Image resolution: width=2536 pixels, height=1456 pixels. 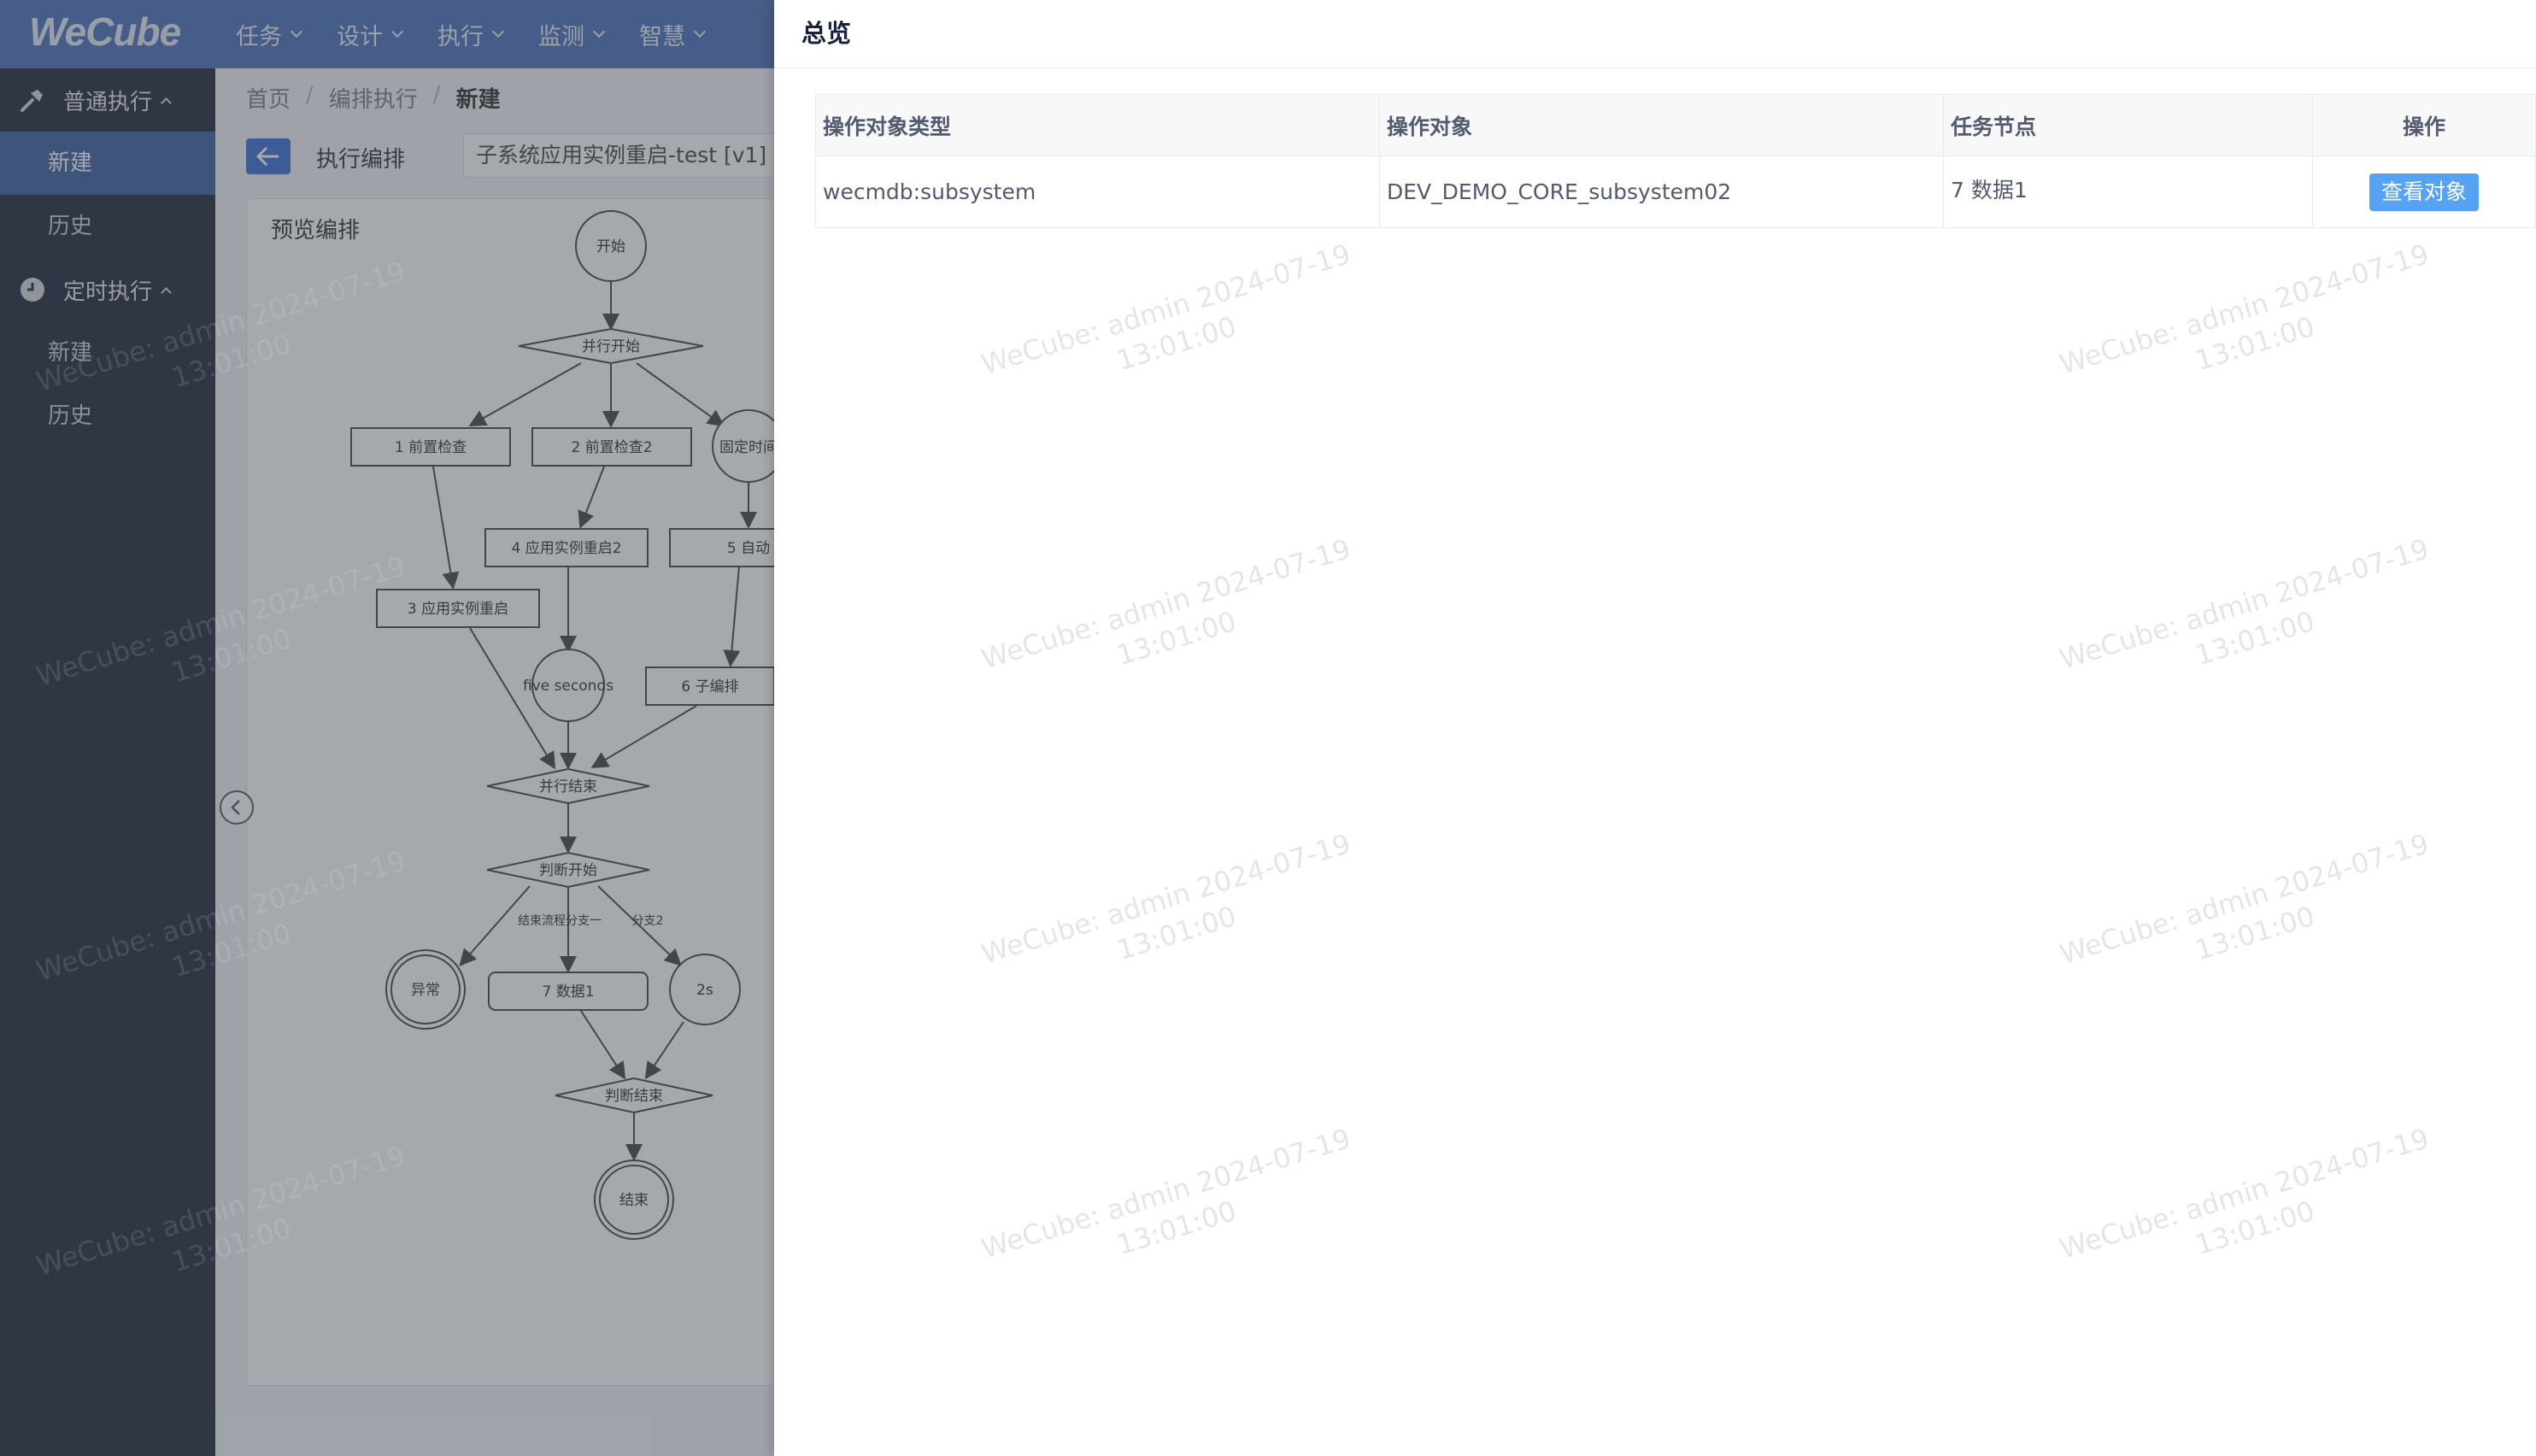 What do you see at coordinates (1662, 125) in the screenshot?
I see `col-object: 操作对象` at bounding box center [1662, 125].